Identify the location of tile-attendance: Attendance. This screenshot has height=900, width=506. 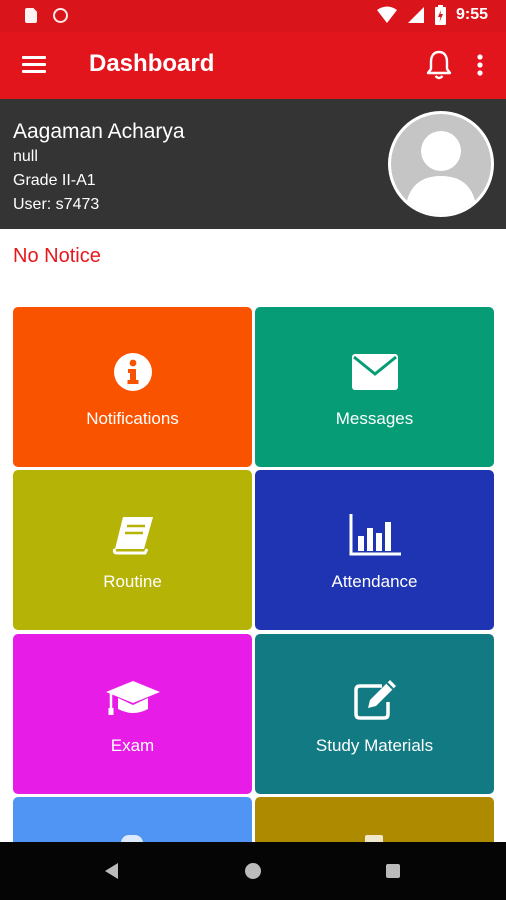
(374, 550).